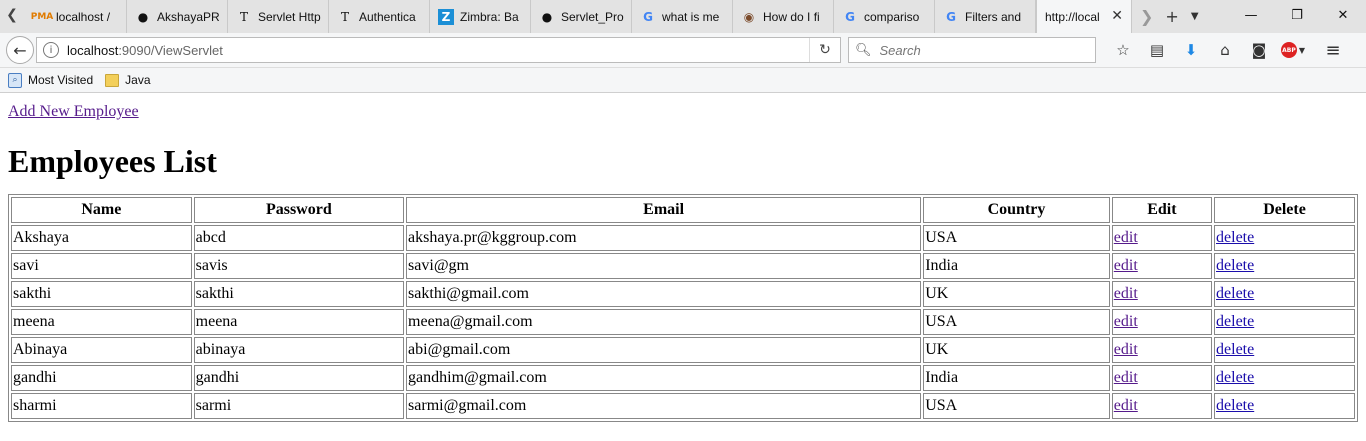  I want to click on tab-comparison: G compariso, so click(884, 16).